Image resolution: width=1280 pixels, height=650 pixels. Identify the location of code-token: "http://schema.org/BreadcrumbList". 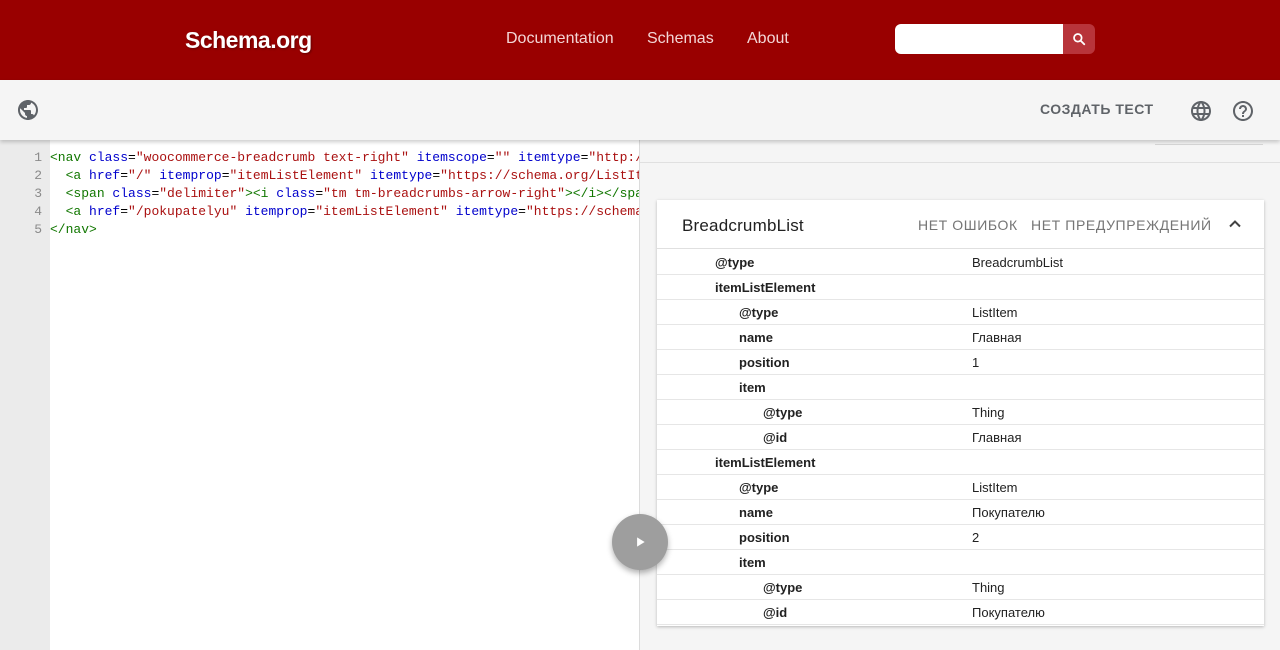
(613, 157).